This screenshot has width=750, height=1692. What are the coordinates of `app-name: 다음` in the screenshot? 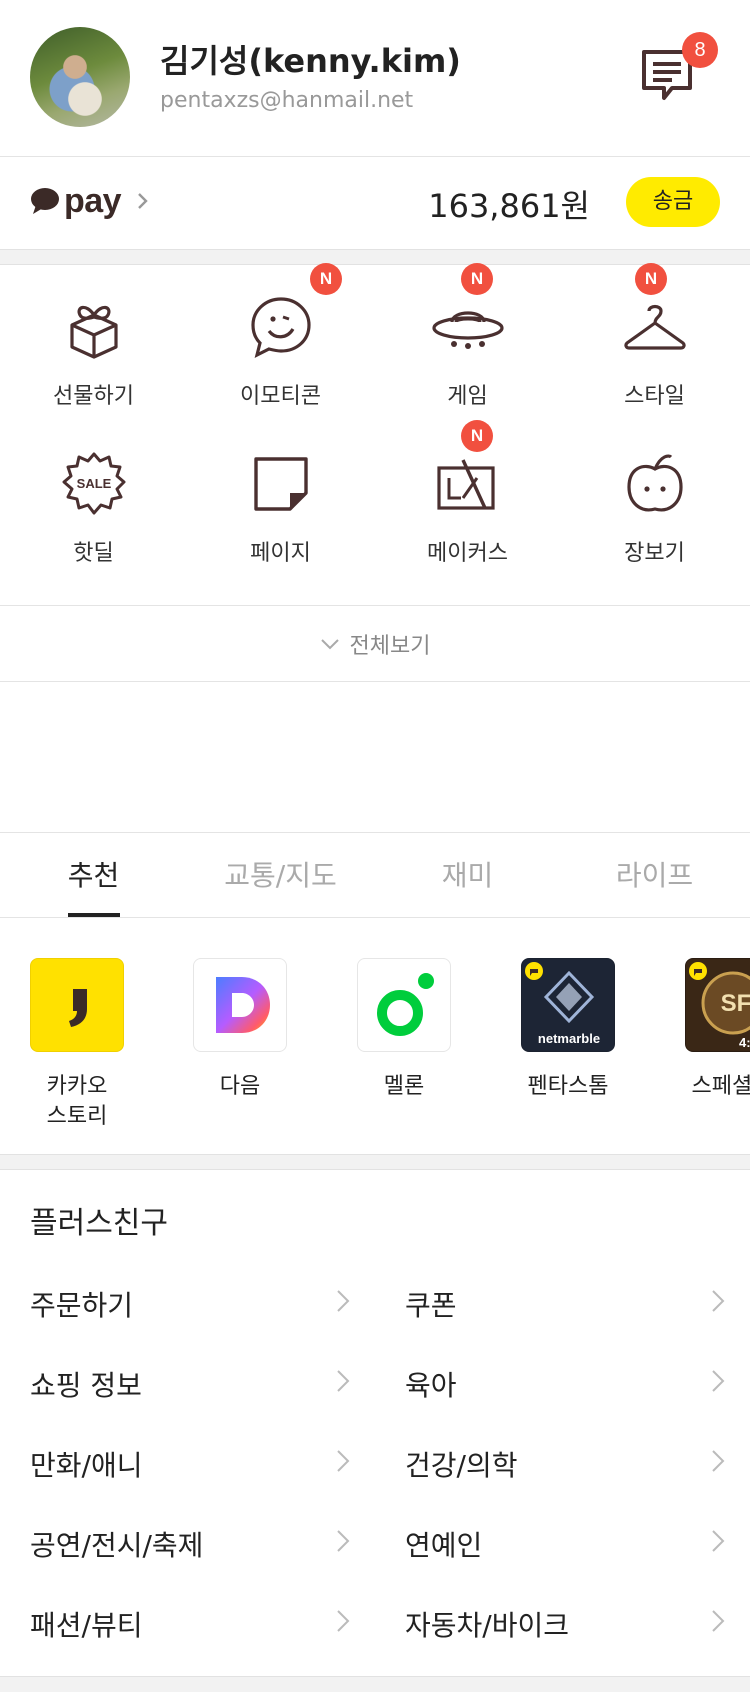 It's located at (240, 1086).